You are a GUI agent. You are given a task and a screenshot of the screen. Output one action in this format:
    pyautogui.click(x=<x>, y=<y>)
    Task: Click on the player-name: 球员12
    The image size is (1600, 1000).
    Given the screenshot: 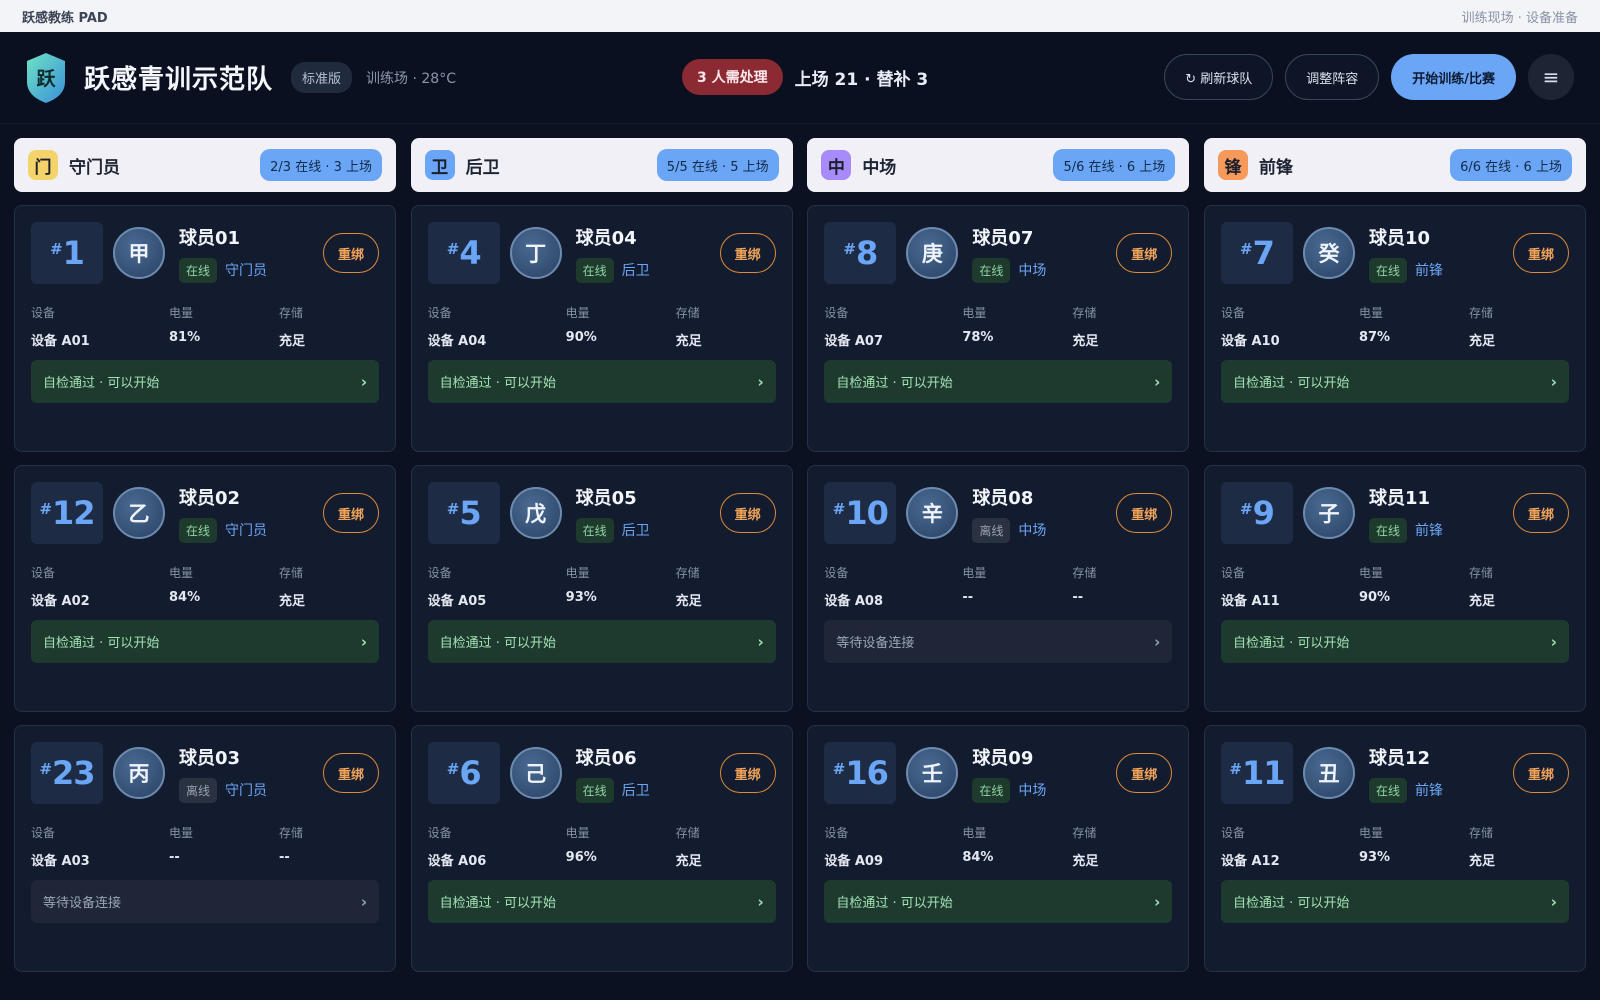 What is the action you would take?
    pyautogui.click(x=1399, y=758)
    